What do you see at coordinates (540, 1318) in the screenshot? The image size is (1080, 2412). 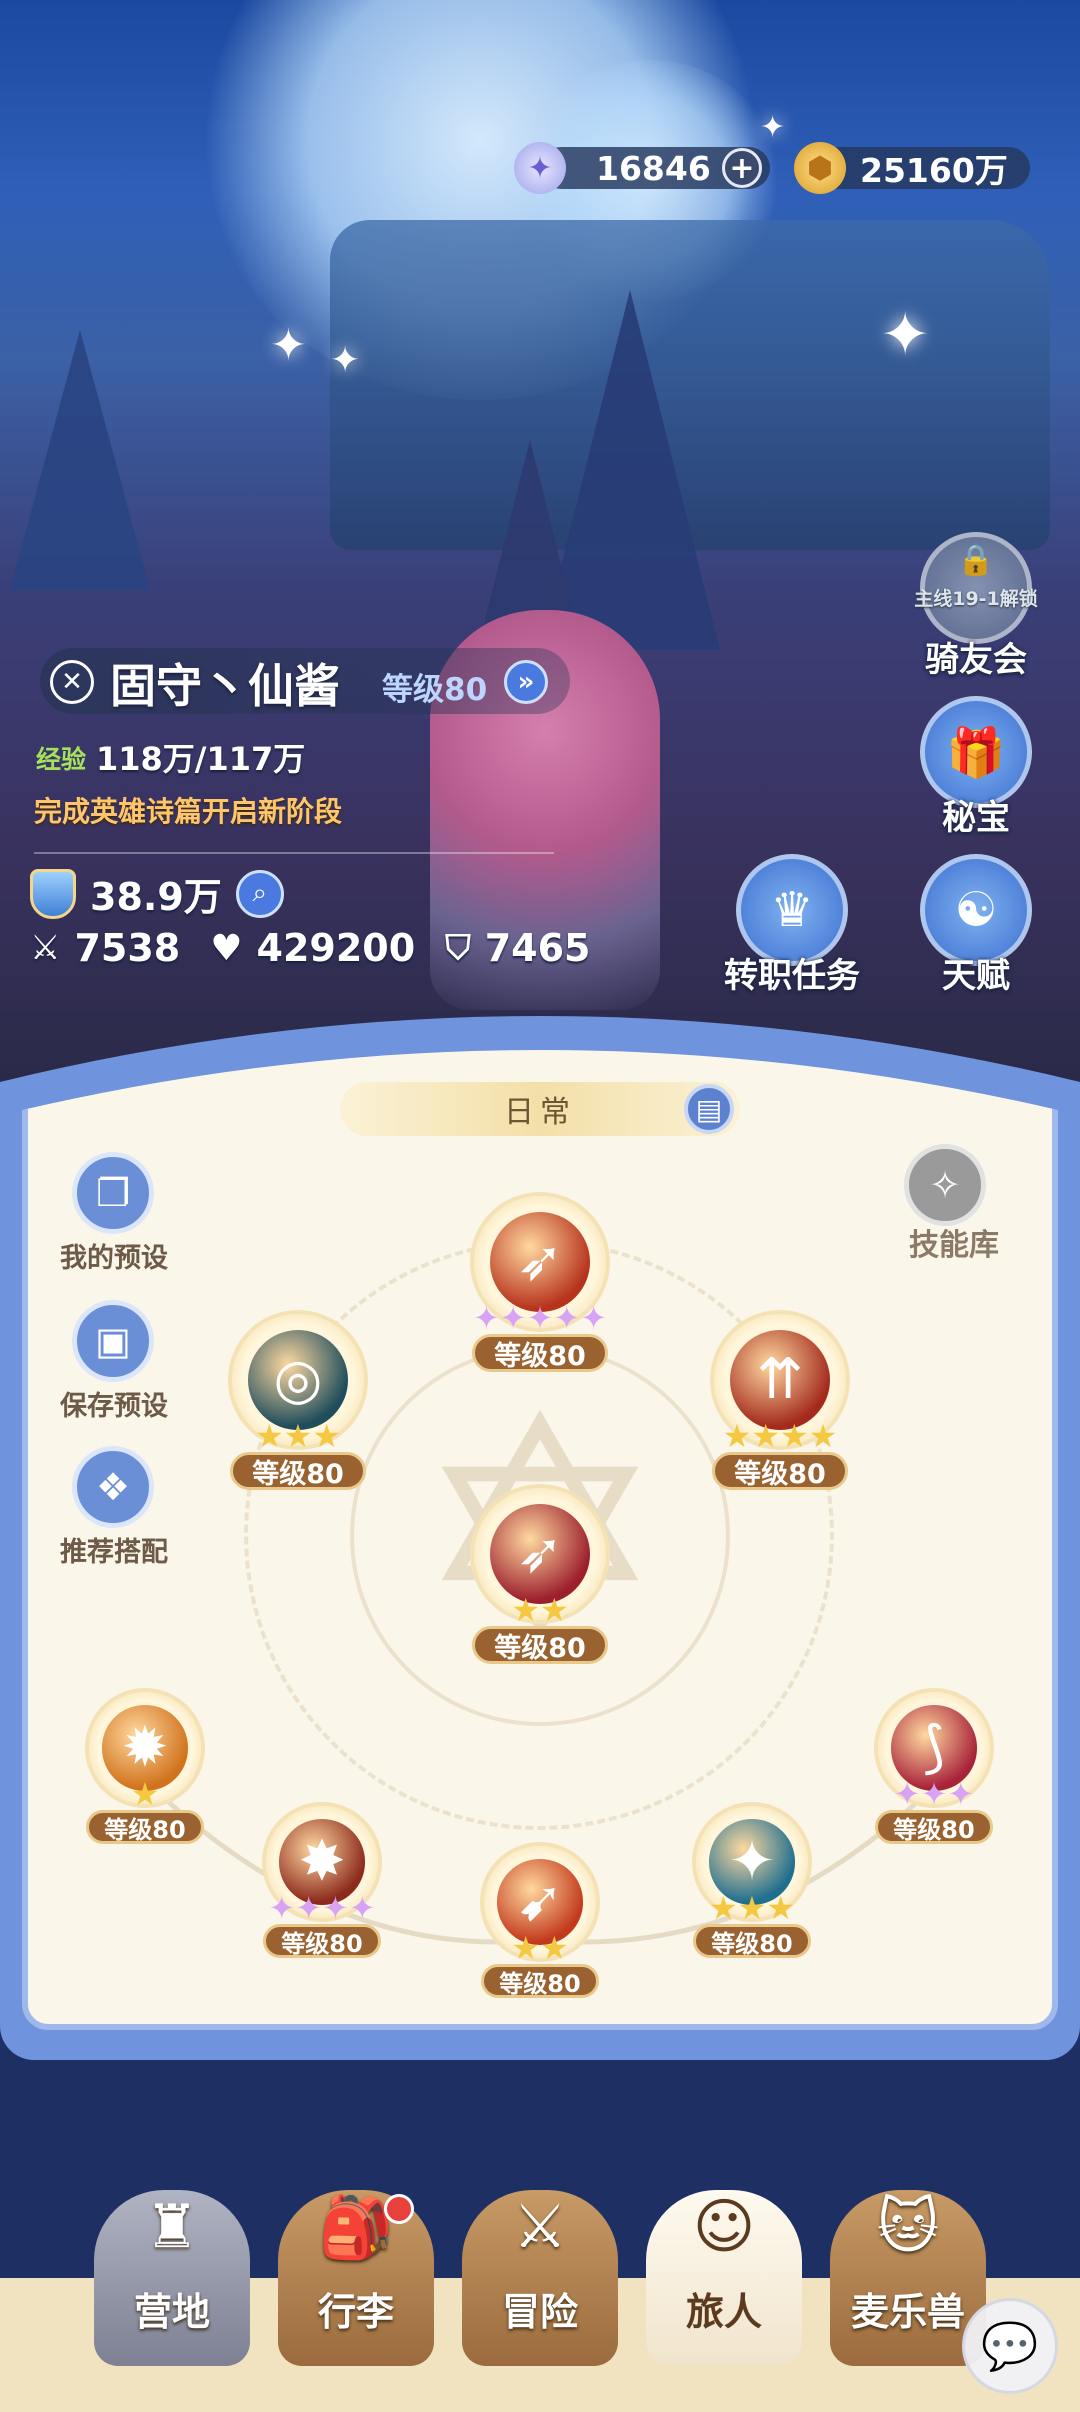 I see `skill-stars: ✦✦✦✦✦` at bounding box center [540, 1318].